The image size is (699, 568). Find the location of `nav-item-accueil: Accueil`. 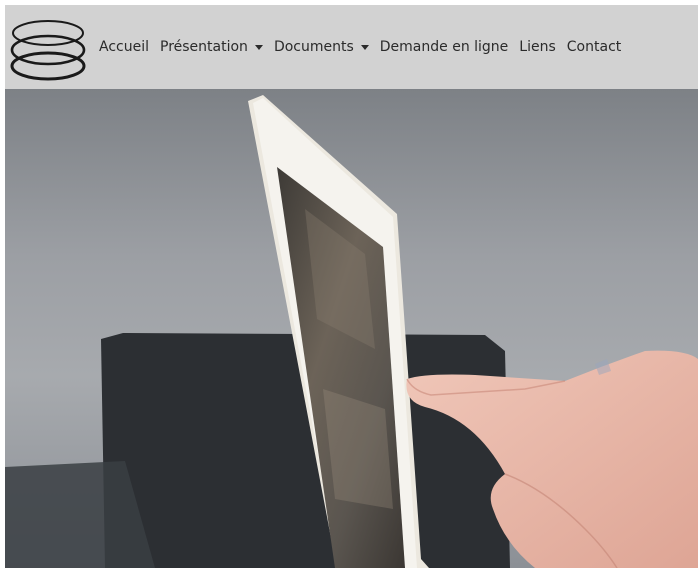

nav-item-accueil: Accueil is located at coordinates (124, 47).